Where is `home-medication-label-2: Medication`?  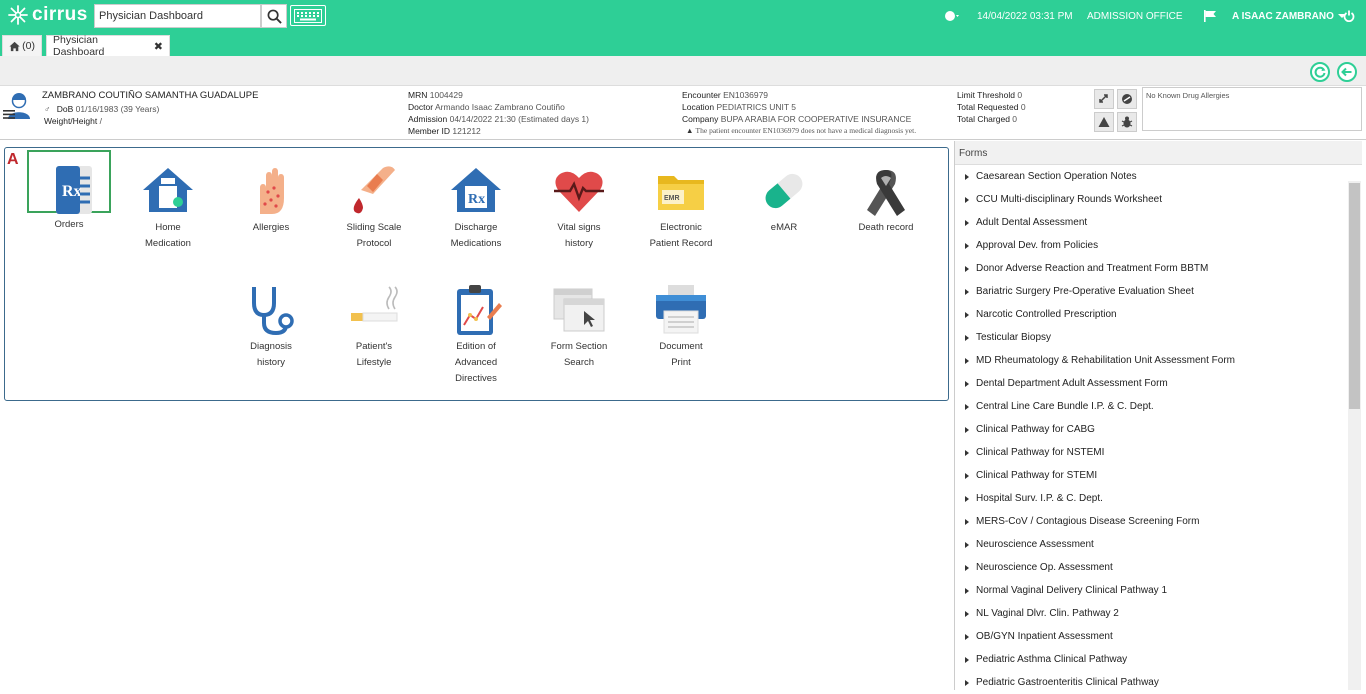
home-medication-label-2: Medication is located at coordinates (168, 243).